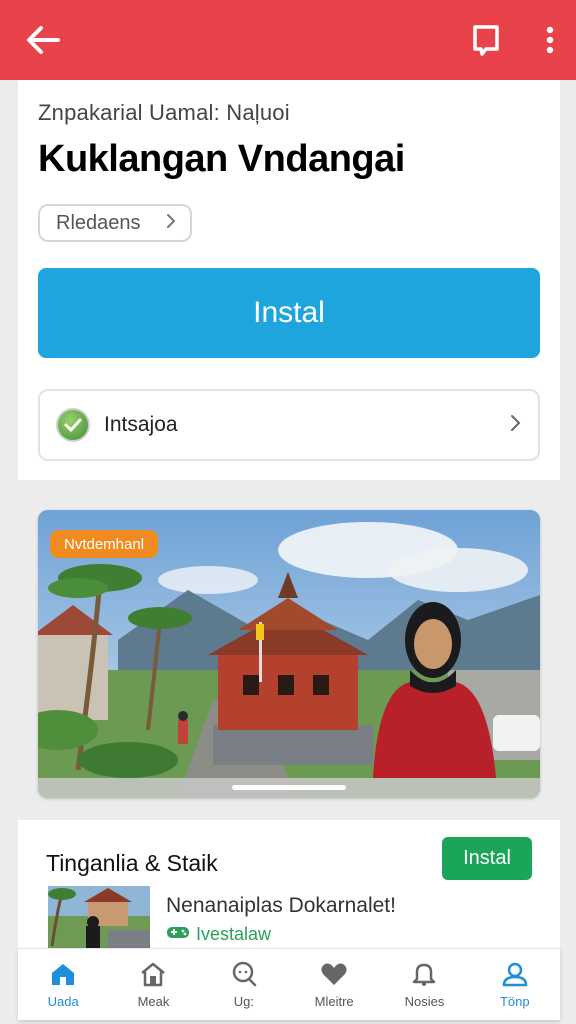  I want to click on nav-item-home: Uada, so click(63, 985).